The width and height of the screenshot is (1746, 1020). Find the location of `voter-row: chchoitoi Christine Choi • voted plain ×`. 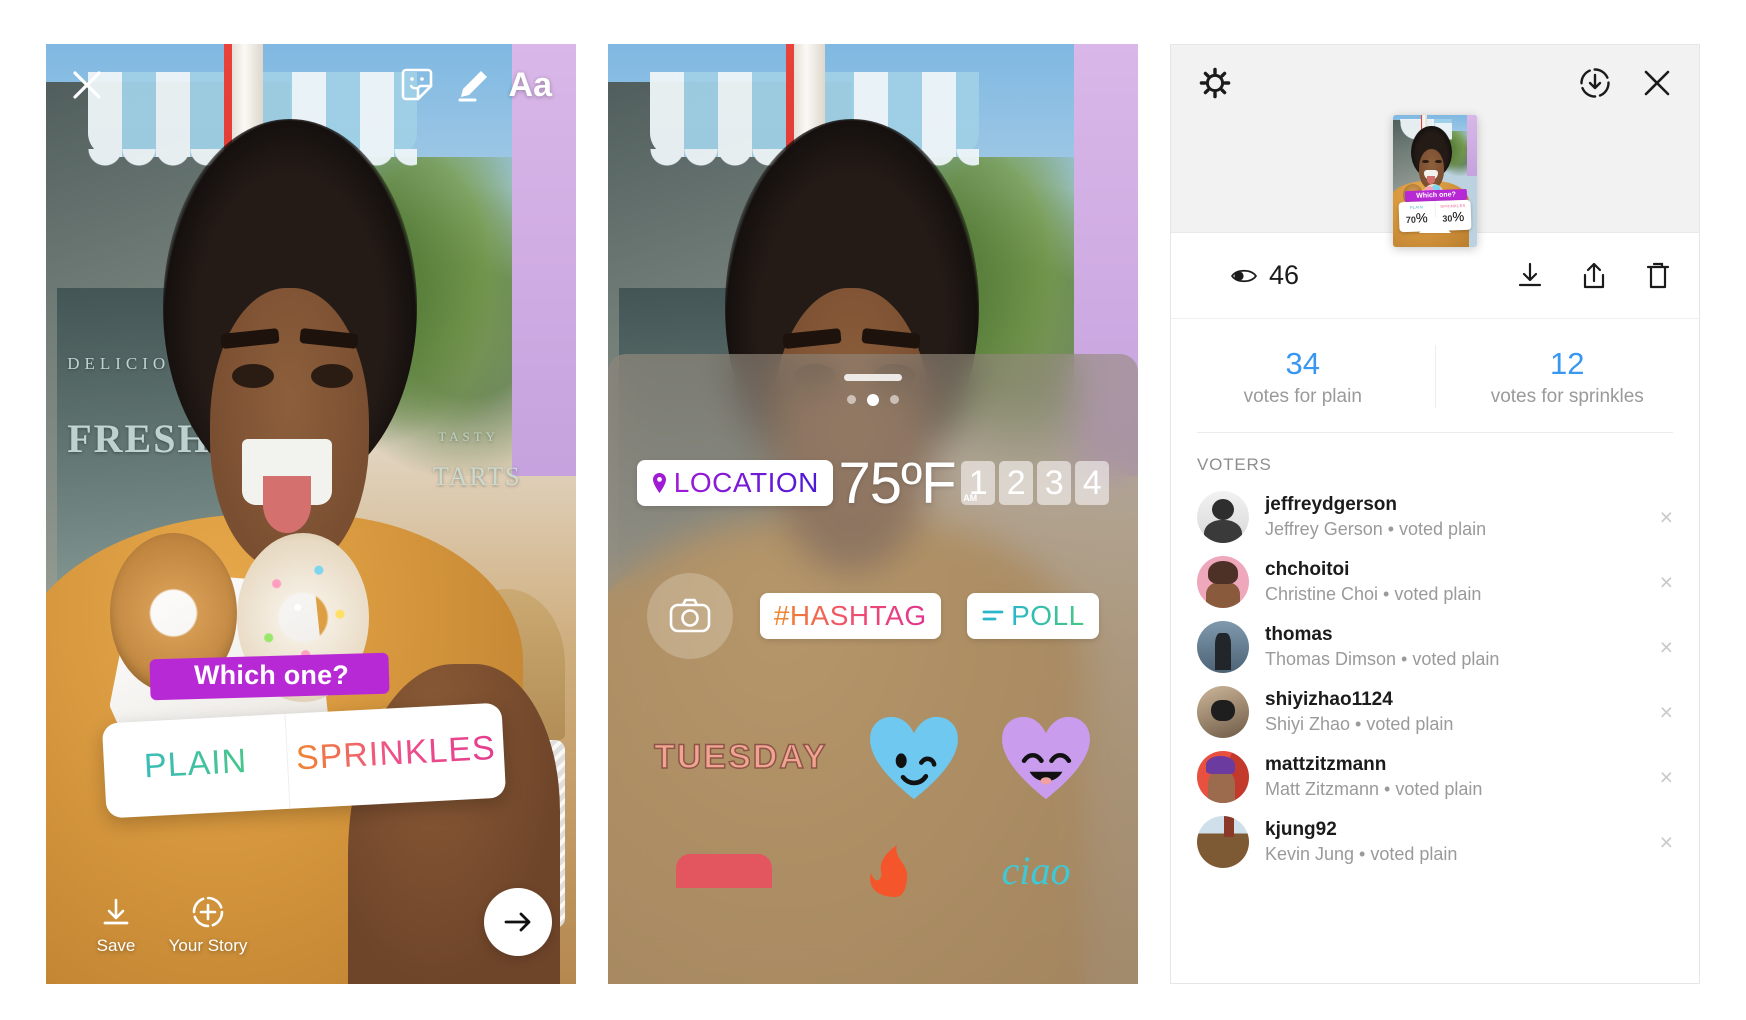

voter-row: chchoitoi Christine Choi • voted plain × is located at coordinates (1435, 582).